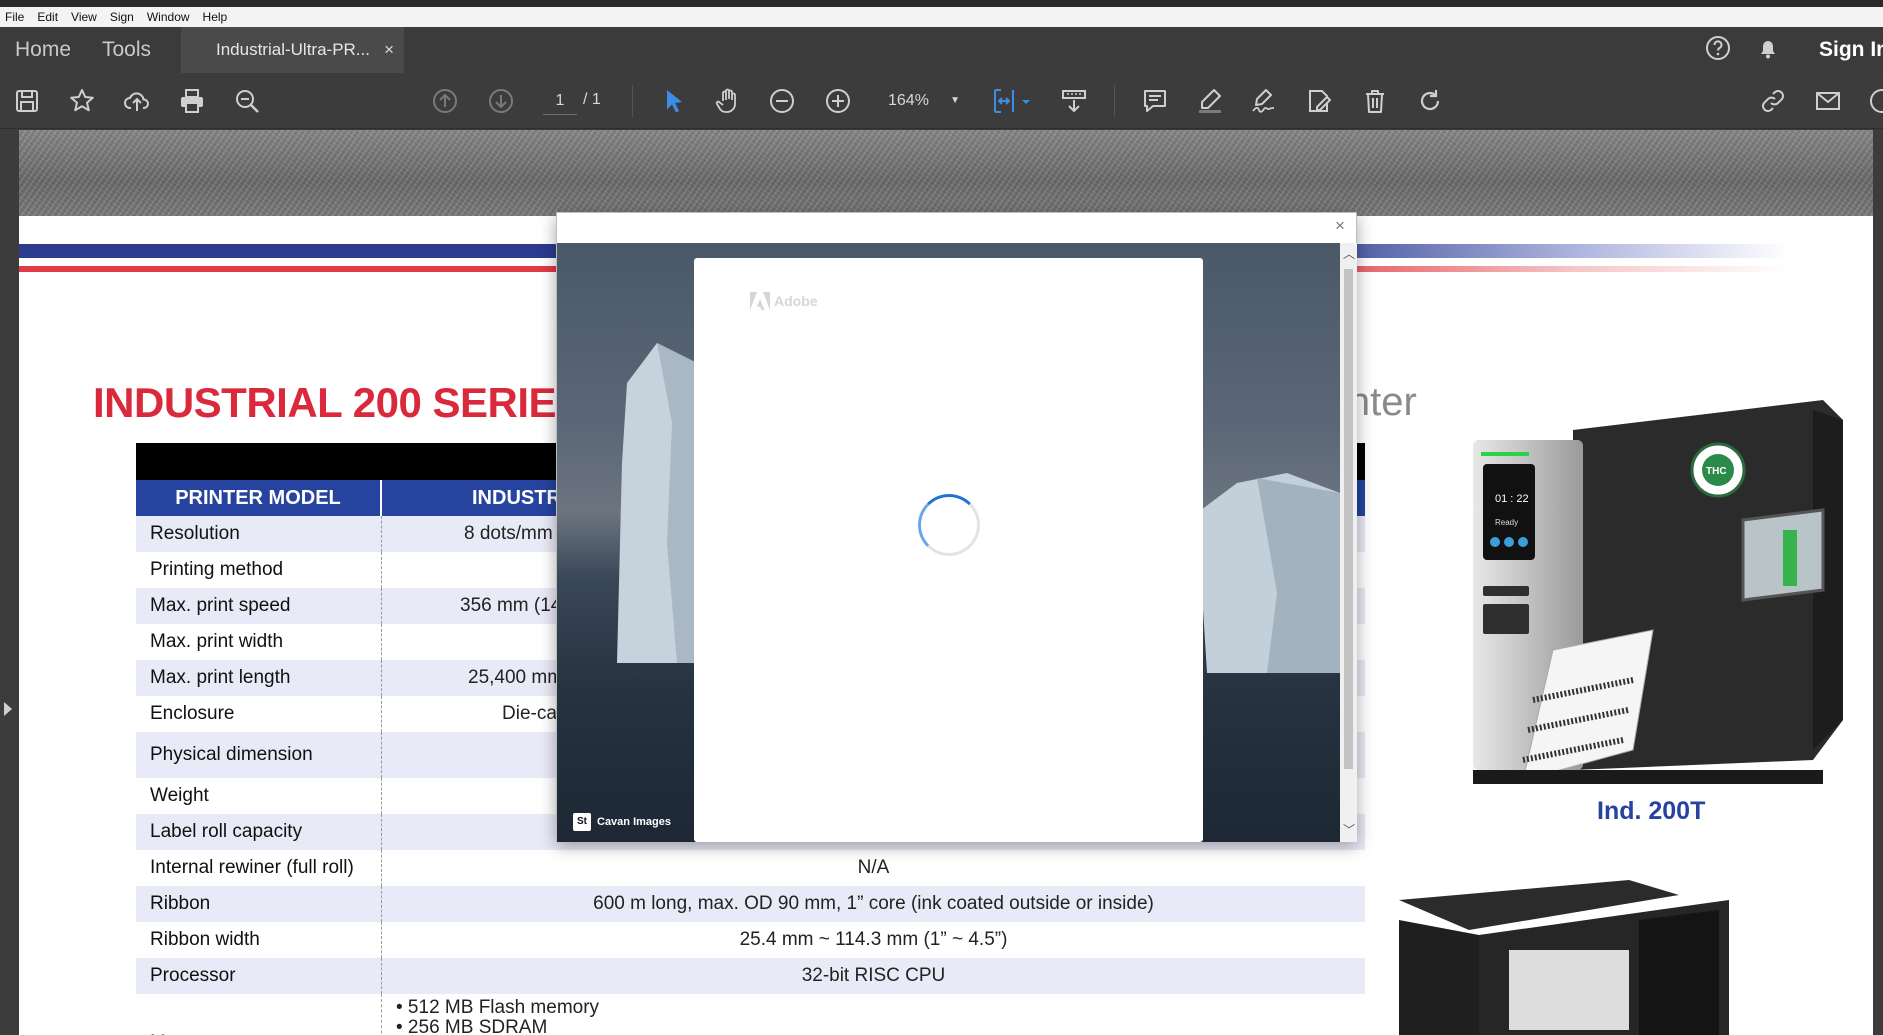 The image size is (1883, 1035). What do you see at coordinates (1512, 499) in the screenshot?
I see `printer-screen-time: 01 : 22` at bounding box center [1512, 499].